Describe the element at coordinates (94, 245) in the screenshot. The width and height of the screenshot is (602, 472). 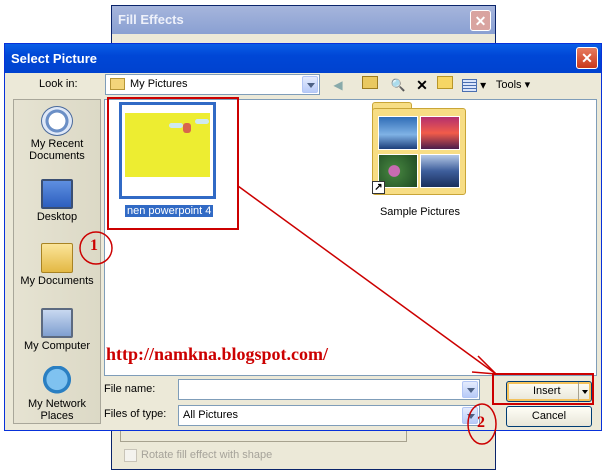
I see `step-number-1: 1` at that location.